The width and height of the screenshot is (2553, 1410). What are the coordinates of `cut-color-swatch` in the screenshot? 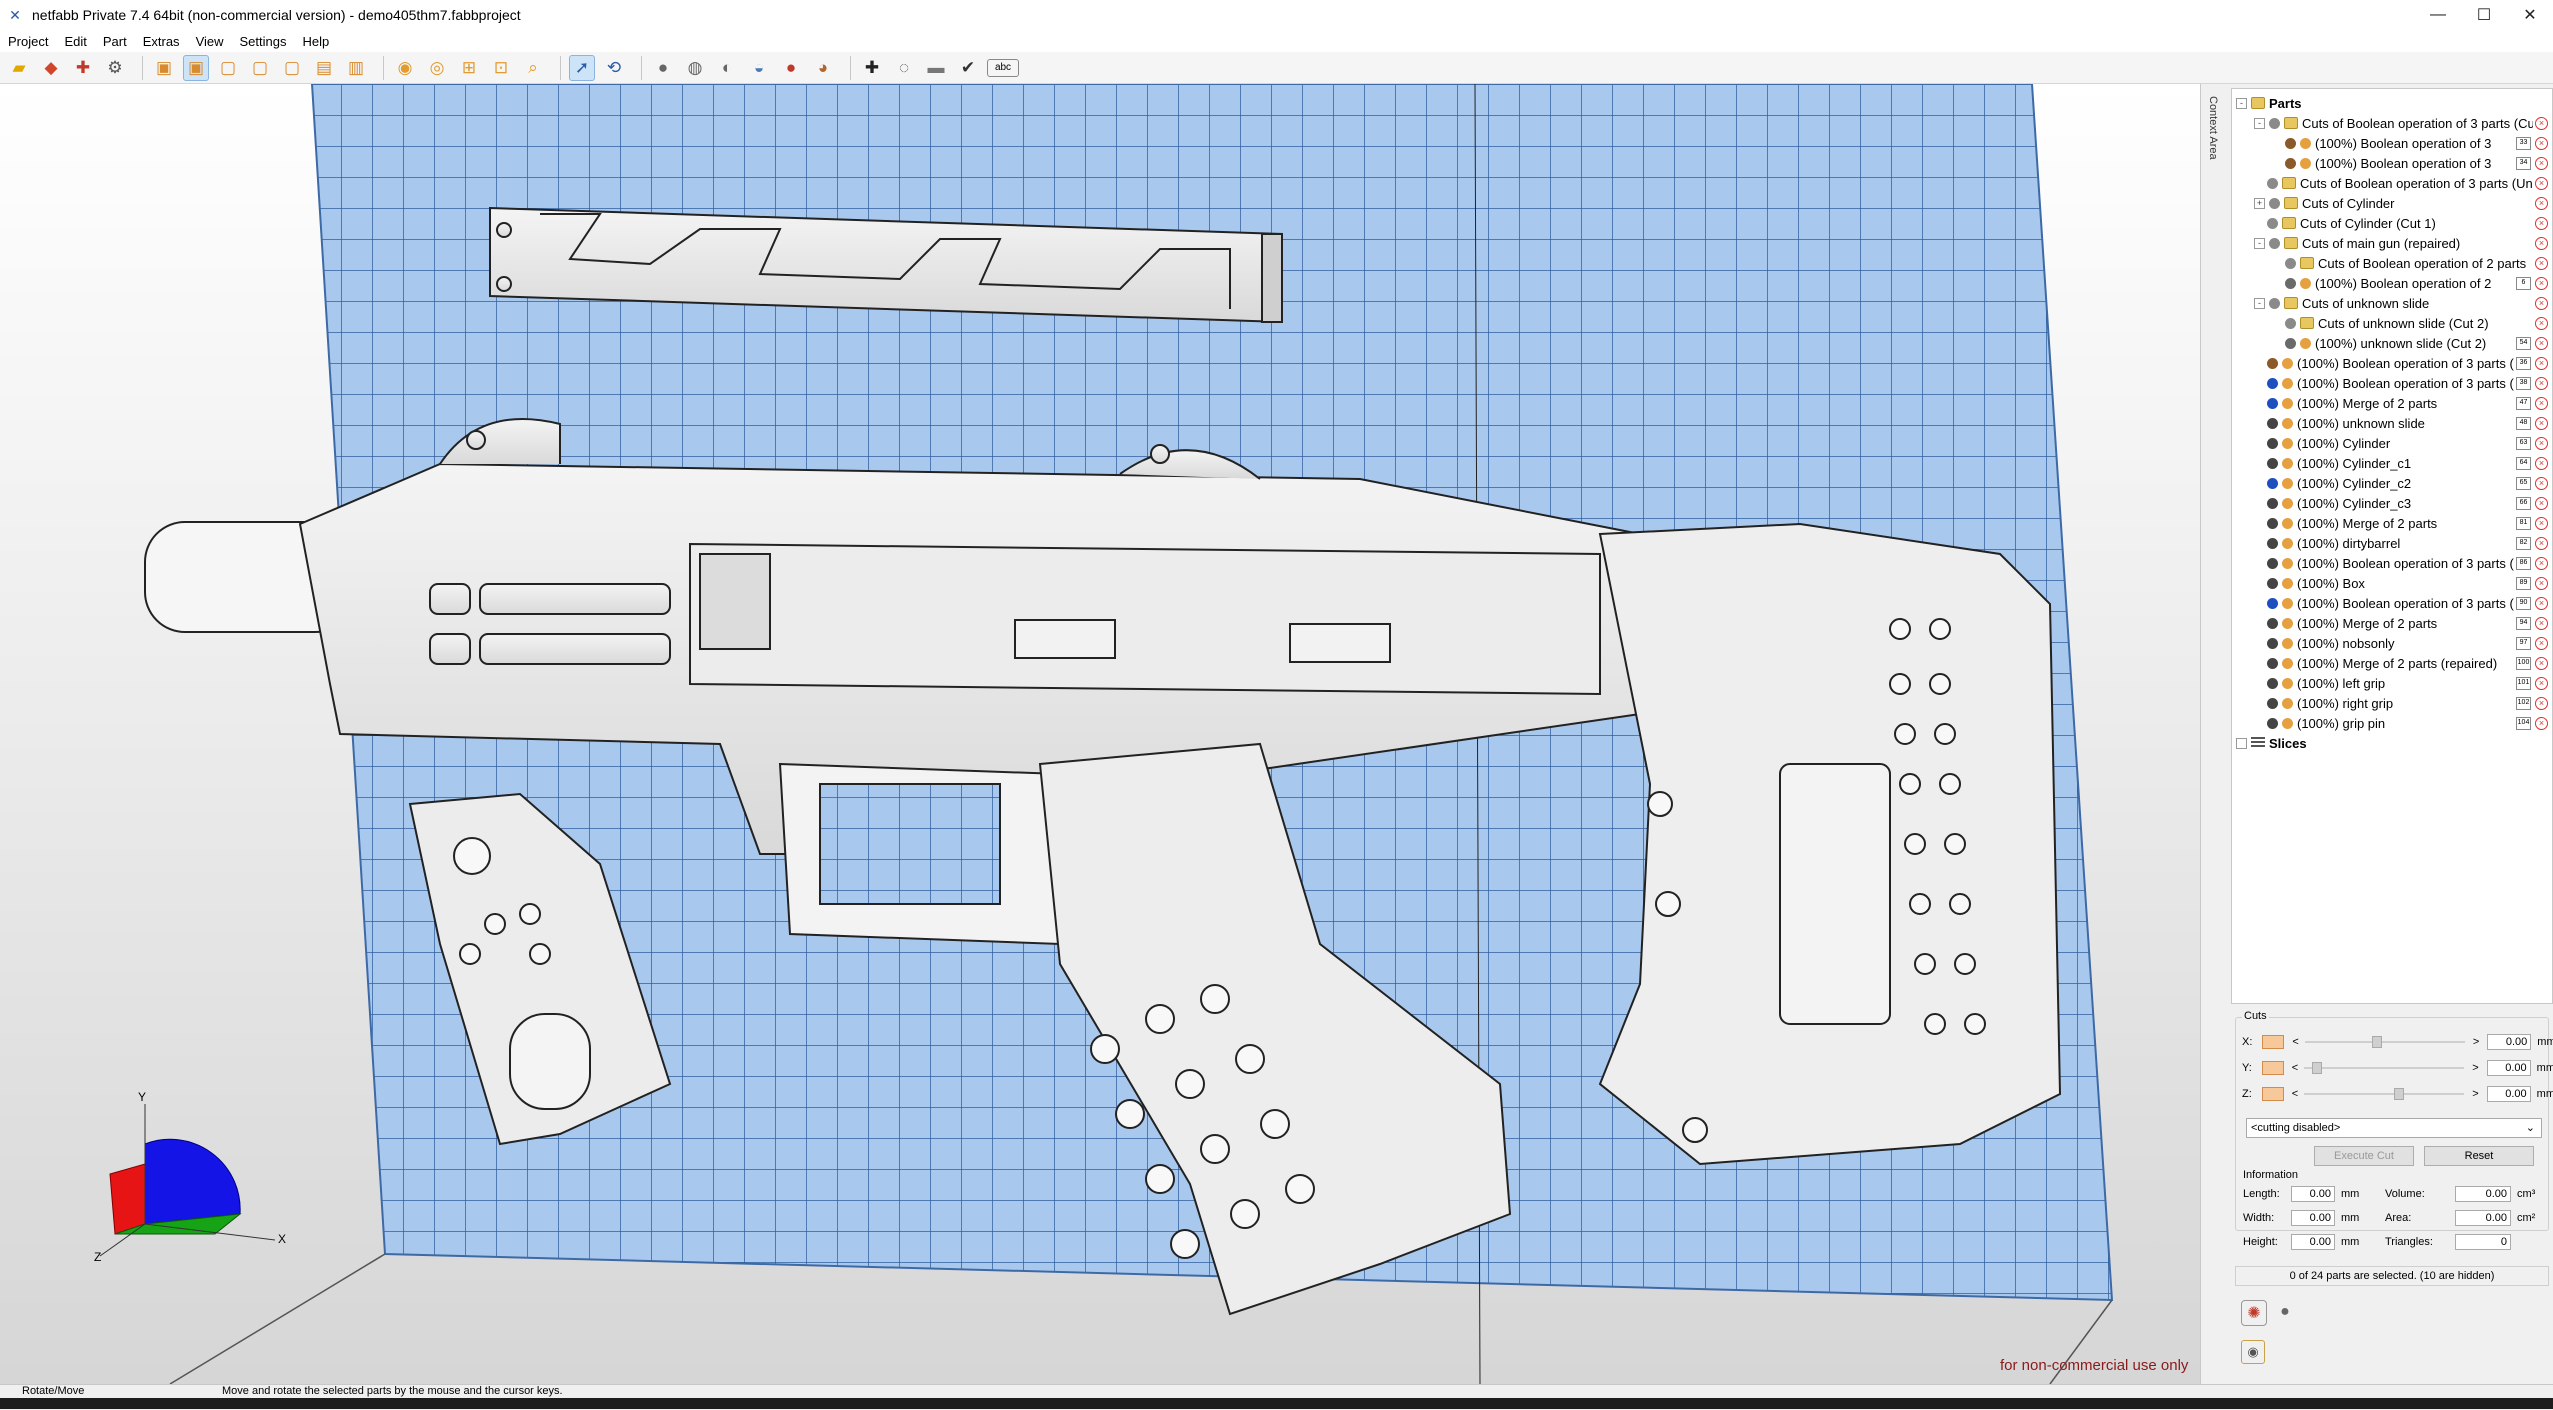 It's located at (2272, 1068).